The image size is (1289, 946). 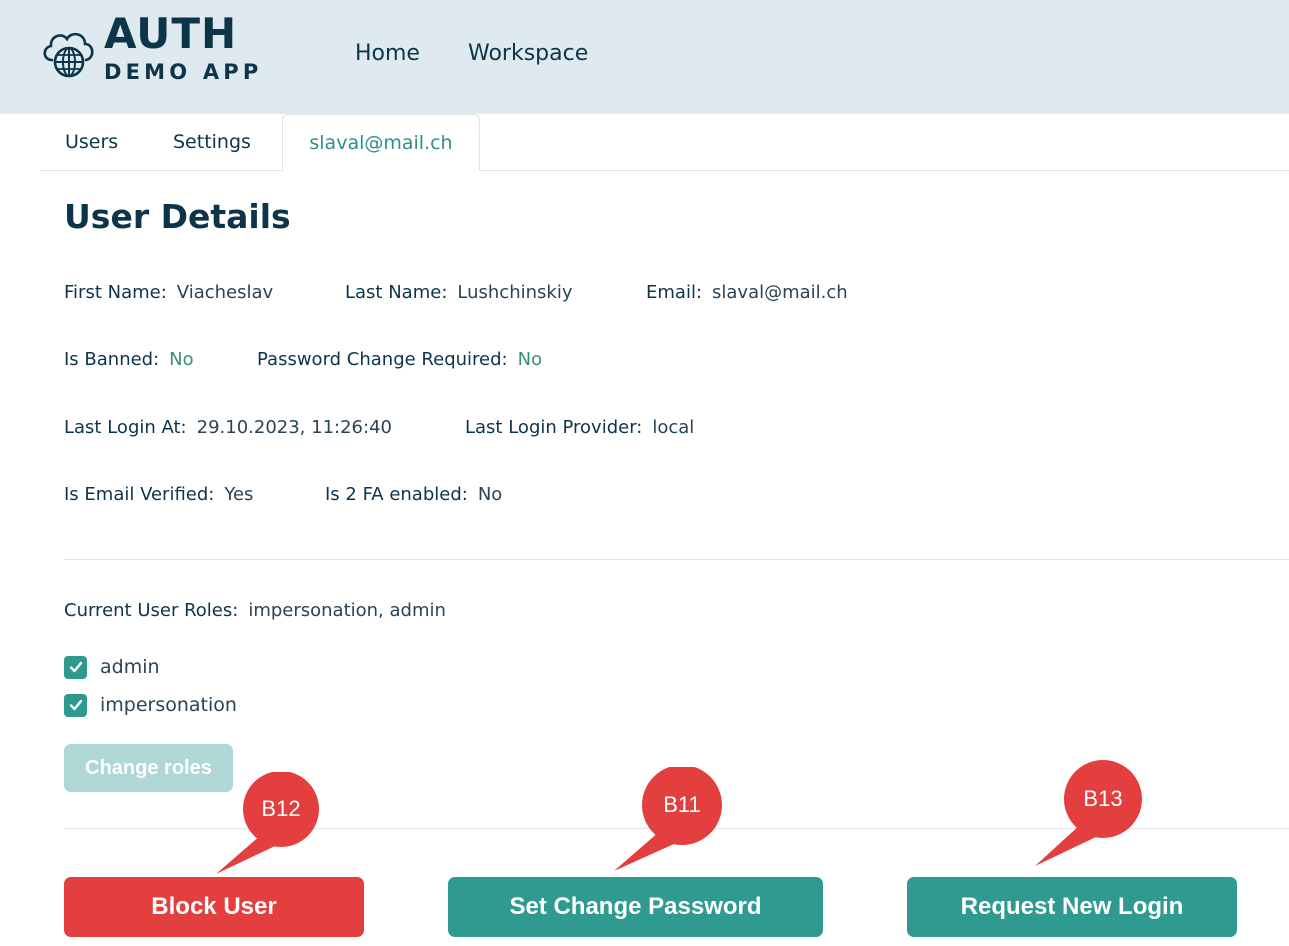 What do you see at coordinates (554, 427) in the screenshot?
I see `last-login-provider-label: Last Login Provider:` at bounding box center [554, 427].